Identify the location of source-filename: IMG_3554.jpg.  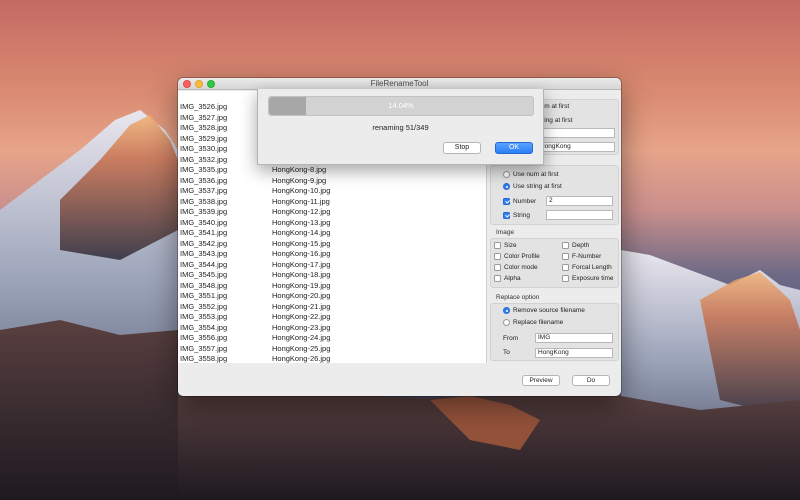
(204, 327).